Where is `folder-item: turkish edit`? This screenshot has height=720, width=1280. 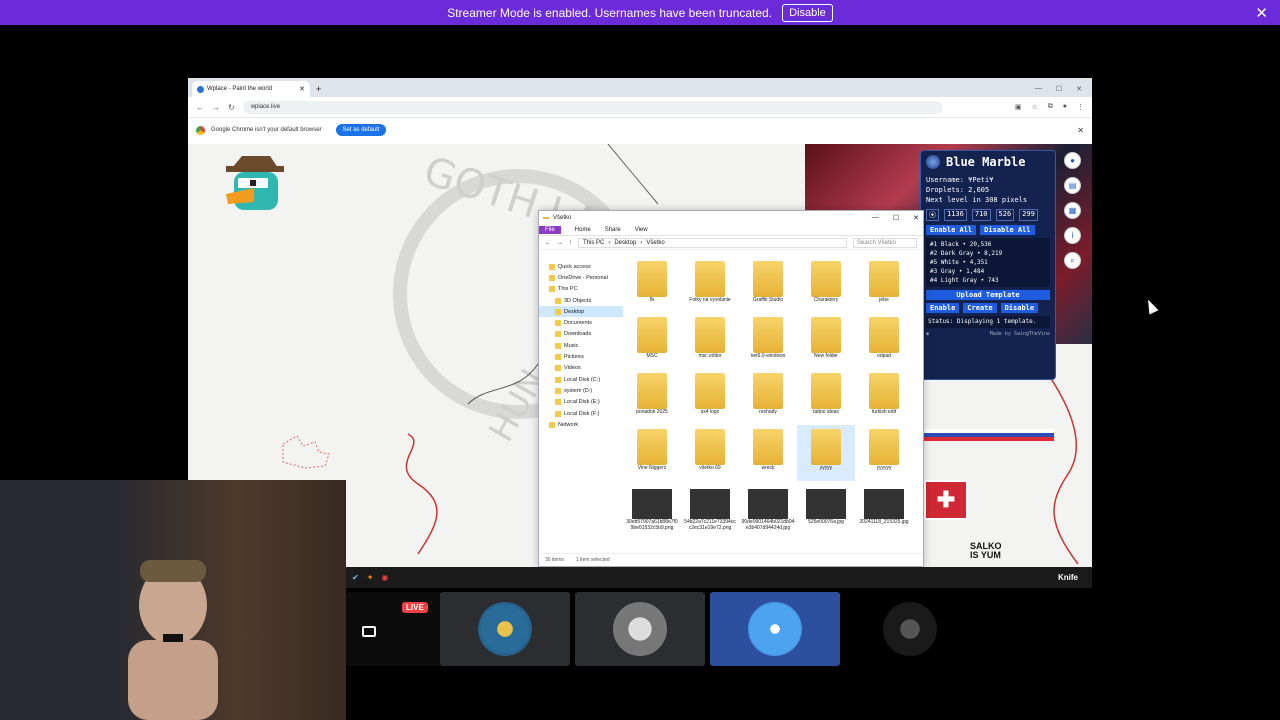
folder-item: turkish edit is located at coordinates (884, 397).